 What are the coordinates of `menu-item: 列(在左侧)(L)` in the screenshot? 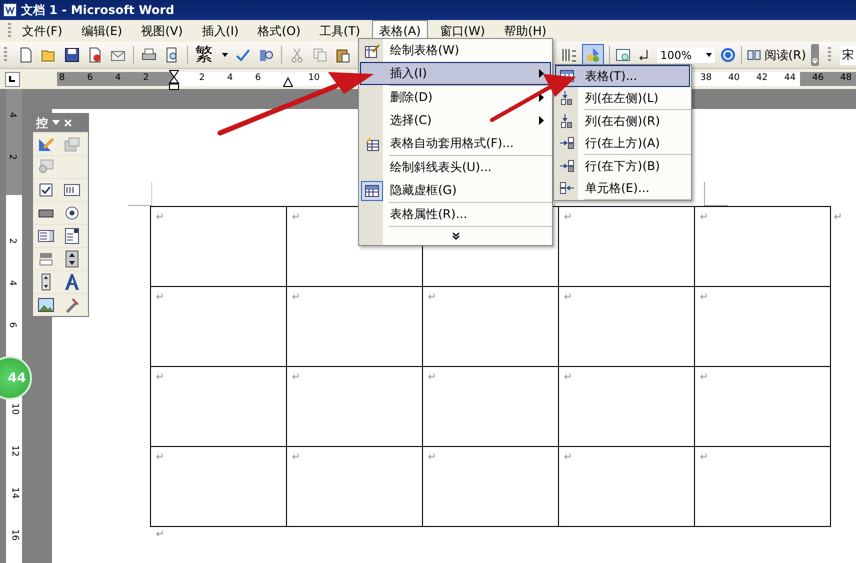 It's located at (622, 98).